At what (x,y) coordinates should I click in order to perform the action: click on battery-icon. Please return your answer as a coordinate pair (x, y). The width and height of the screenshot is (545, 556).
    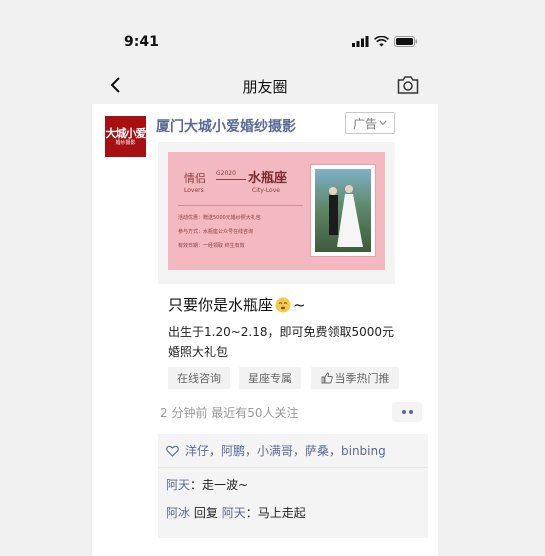
    Looking at the image, I should click on (406, 41).